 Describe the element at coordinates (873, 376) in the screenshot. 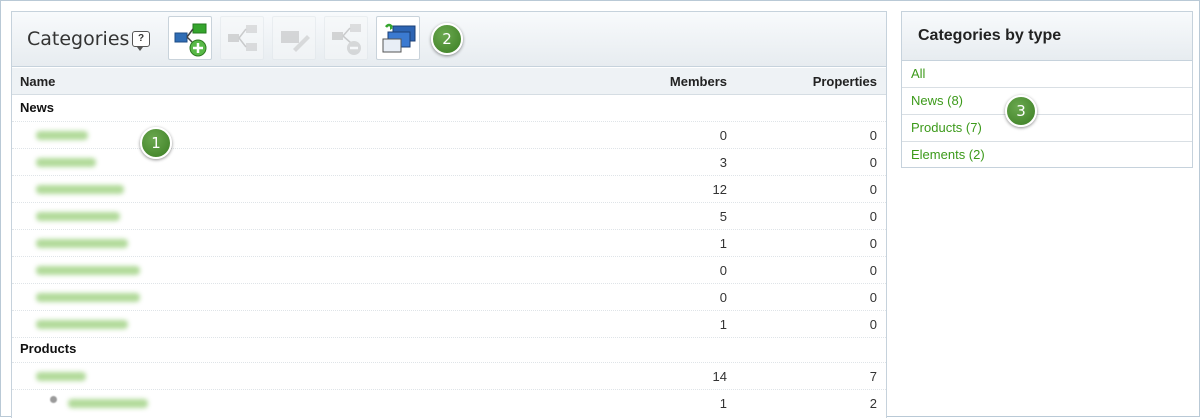

I see `properties-count: 7` at that location.